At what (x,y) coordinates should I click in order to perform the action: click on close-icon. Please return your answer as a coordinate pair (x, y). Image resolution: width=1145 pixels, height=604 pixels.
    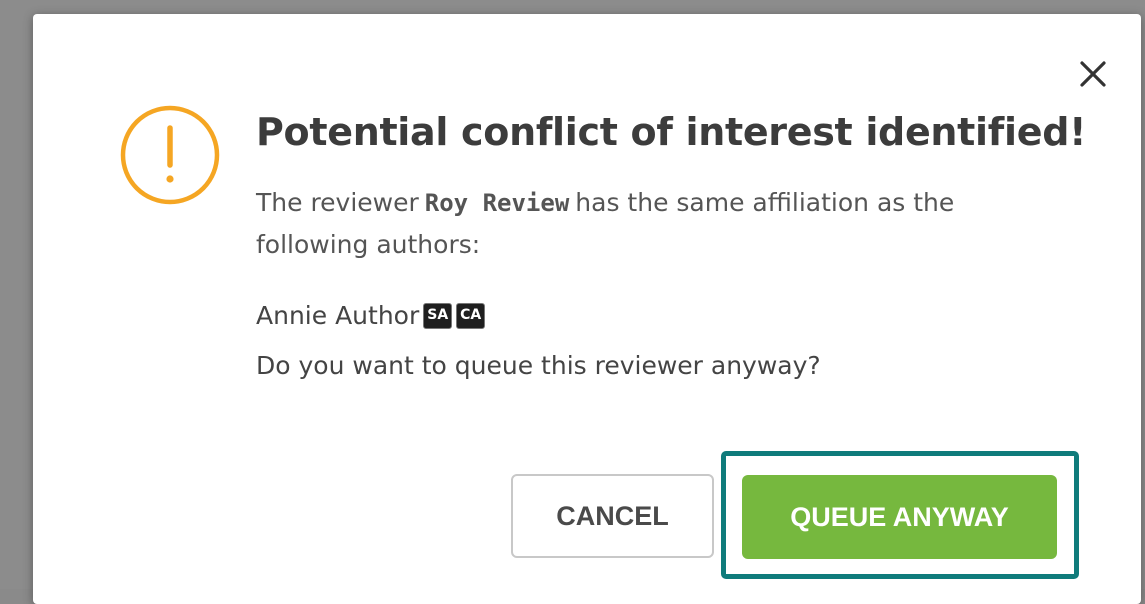
    Looking at the image, I should click on (1093, 74).